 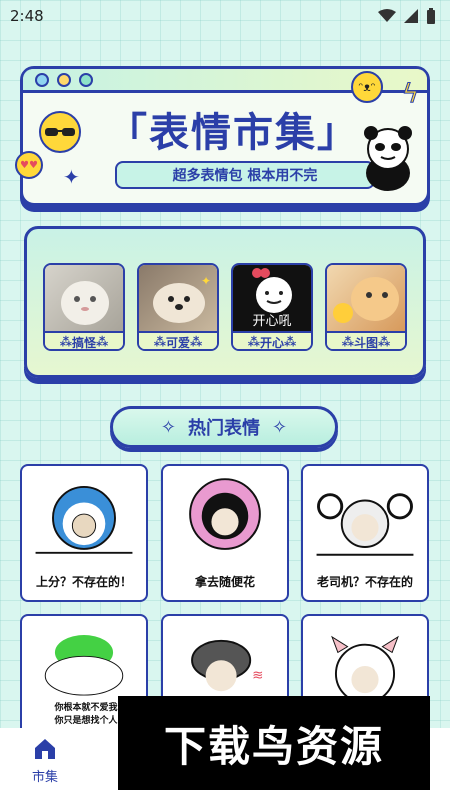 What do you see at coordinates (84, 298) in the screenshot?
I see `cat-photo-icon` at bounding box center [84, 298].